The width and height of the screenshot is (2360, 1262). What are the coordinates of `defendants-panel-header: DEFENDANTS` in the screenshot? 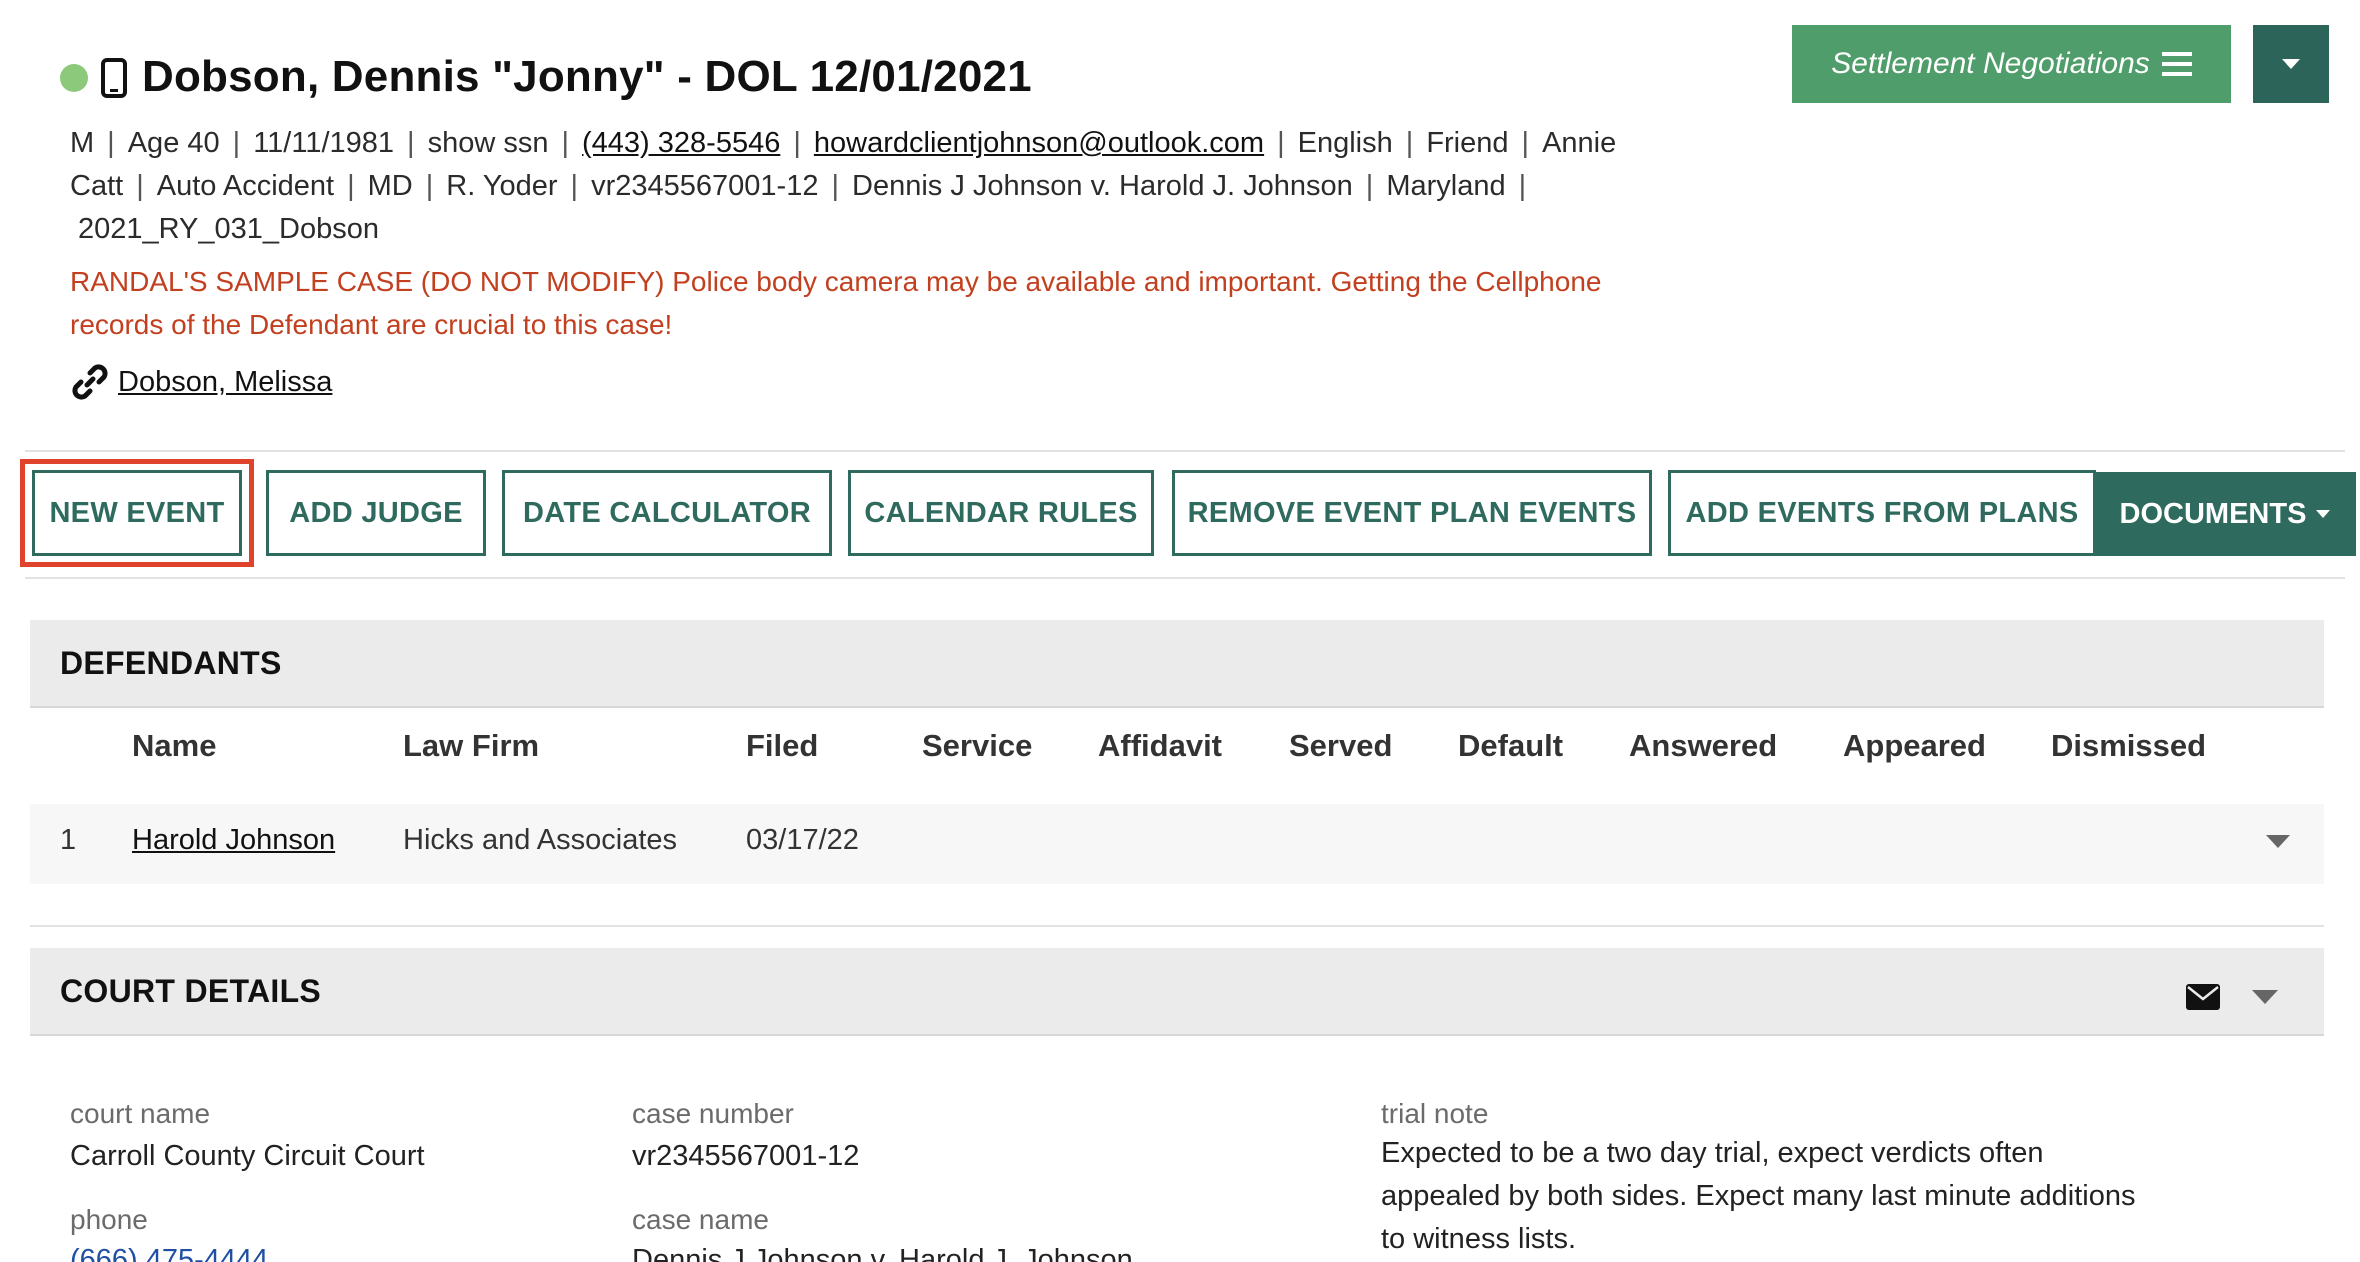 It's located at (1177, 664).